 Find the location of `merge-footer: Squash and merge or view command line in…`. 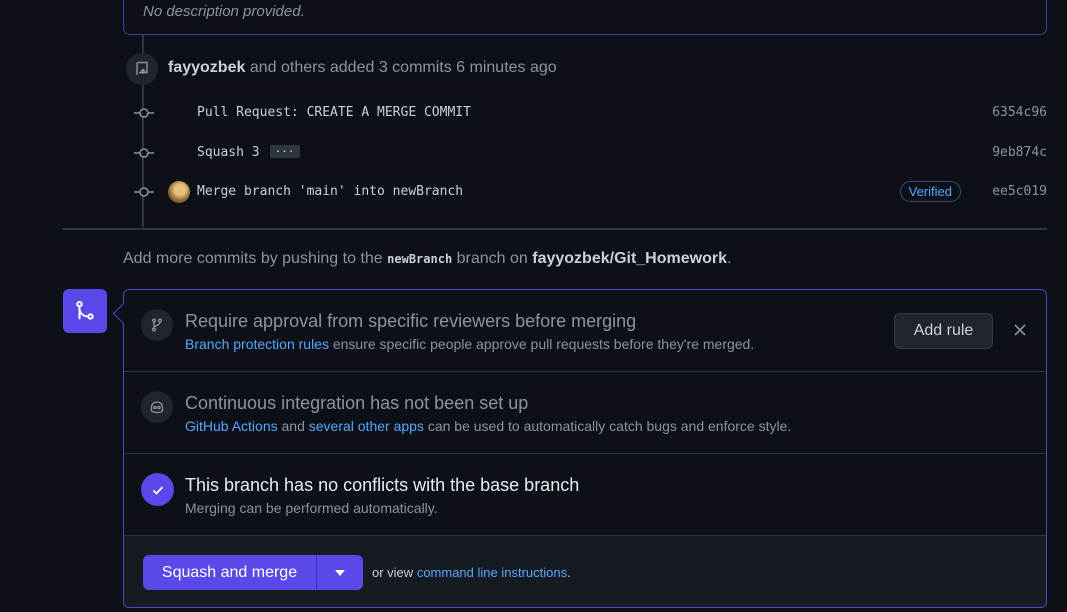

merge-footer: Squash and merge or view command line in… is located at coordinates (585, 571).